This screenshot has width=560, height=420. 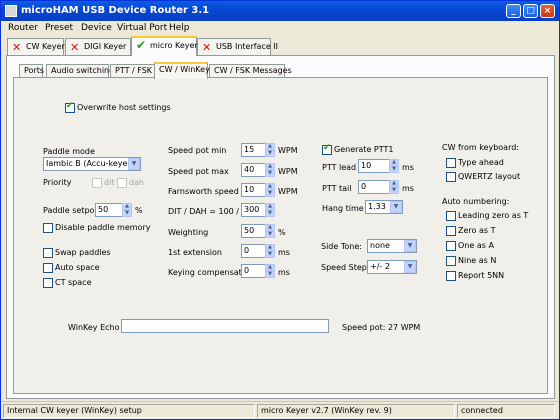 What do you see at coordinates (188, 232) in the screenshot?
I see `weighting-label: Weighting` at bounding box center [188, 232].